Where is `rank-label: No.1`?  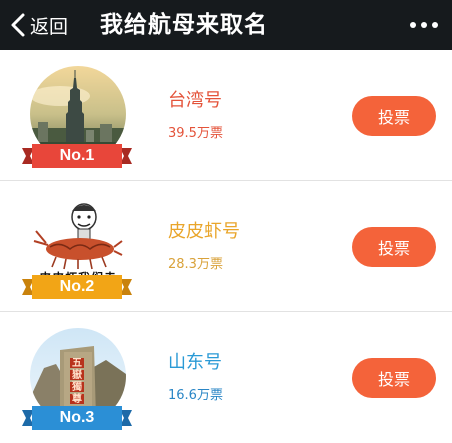 rank-label: No.1 is located at coordinates (77, 155).